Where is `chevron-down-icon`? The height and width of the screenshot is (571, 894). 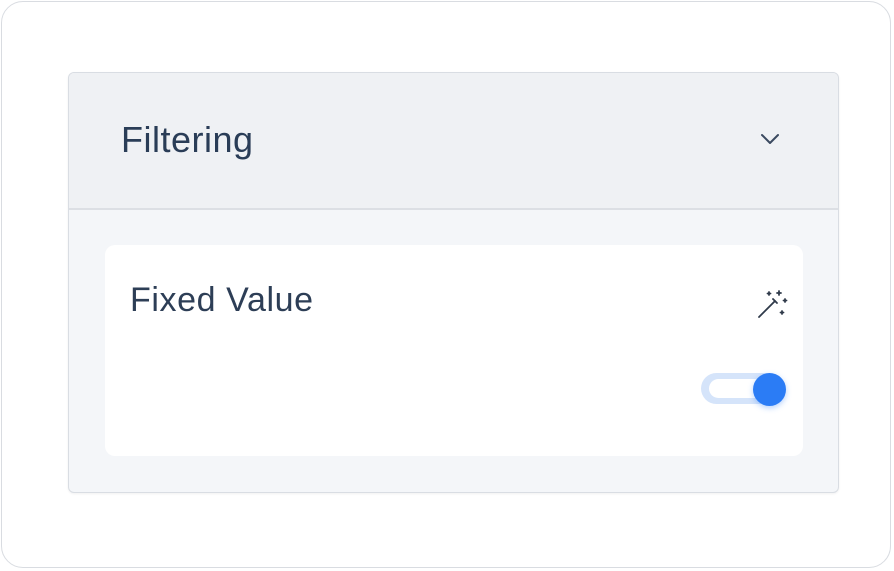 chevron-down-icon is located at coordinates (770, 139).